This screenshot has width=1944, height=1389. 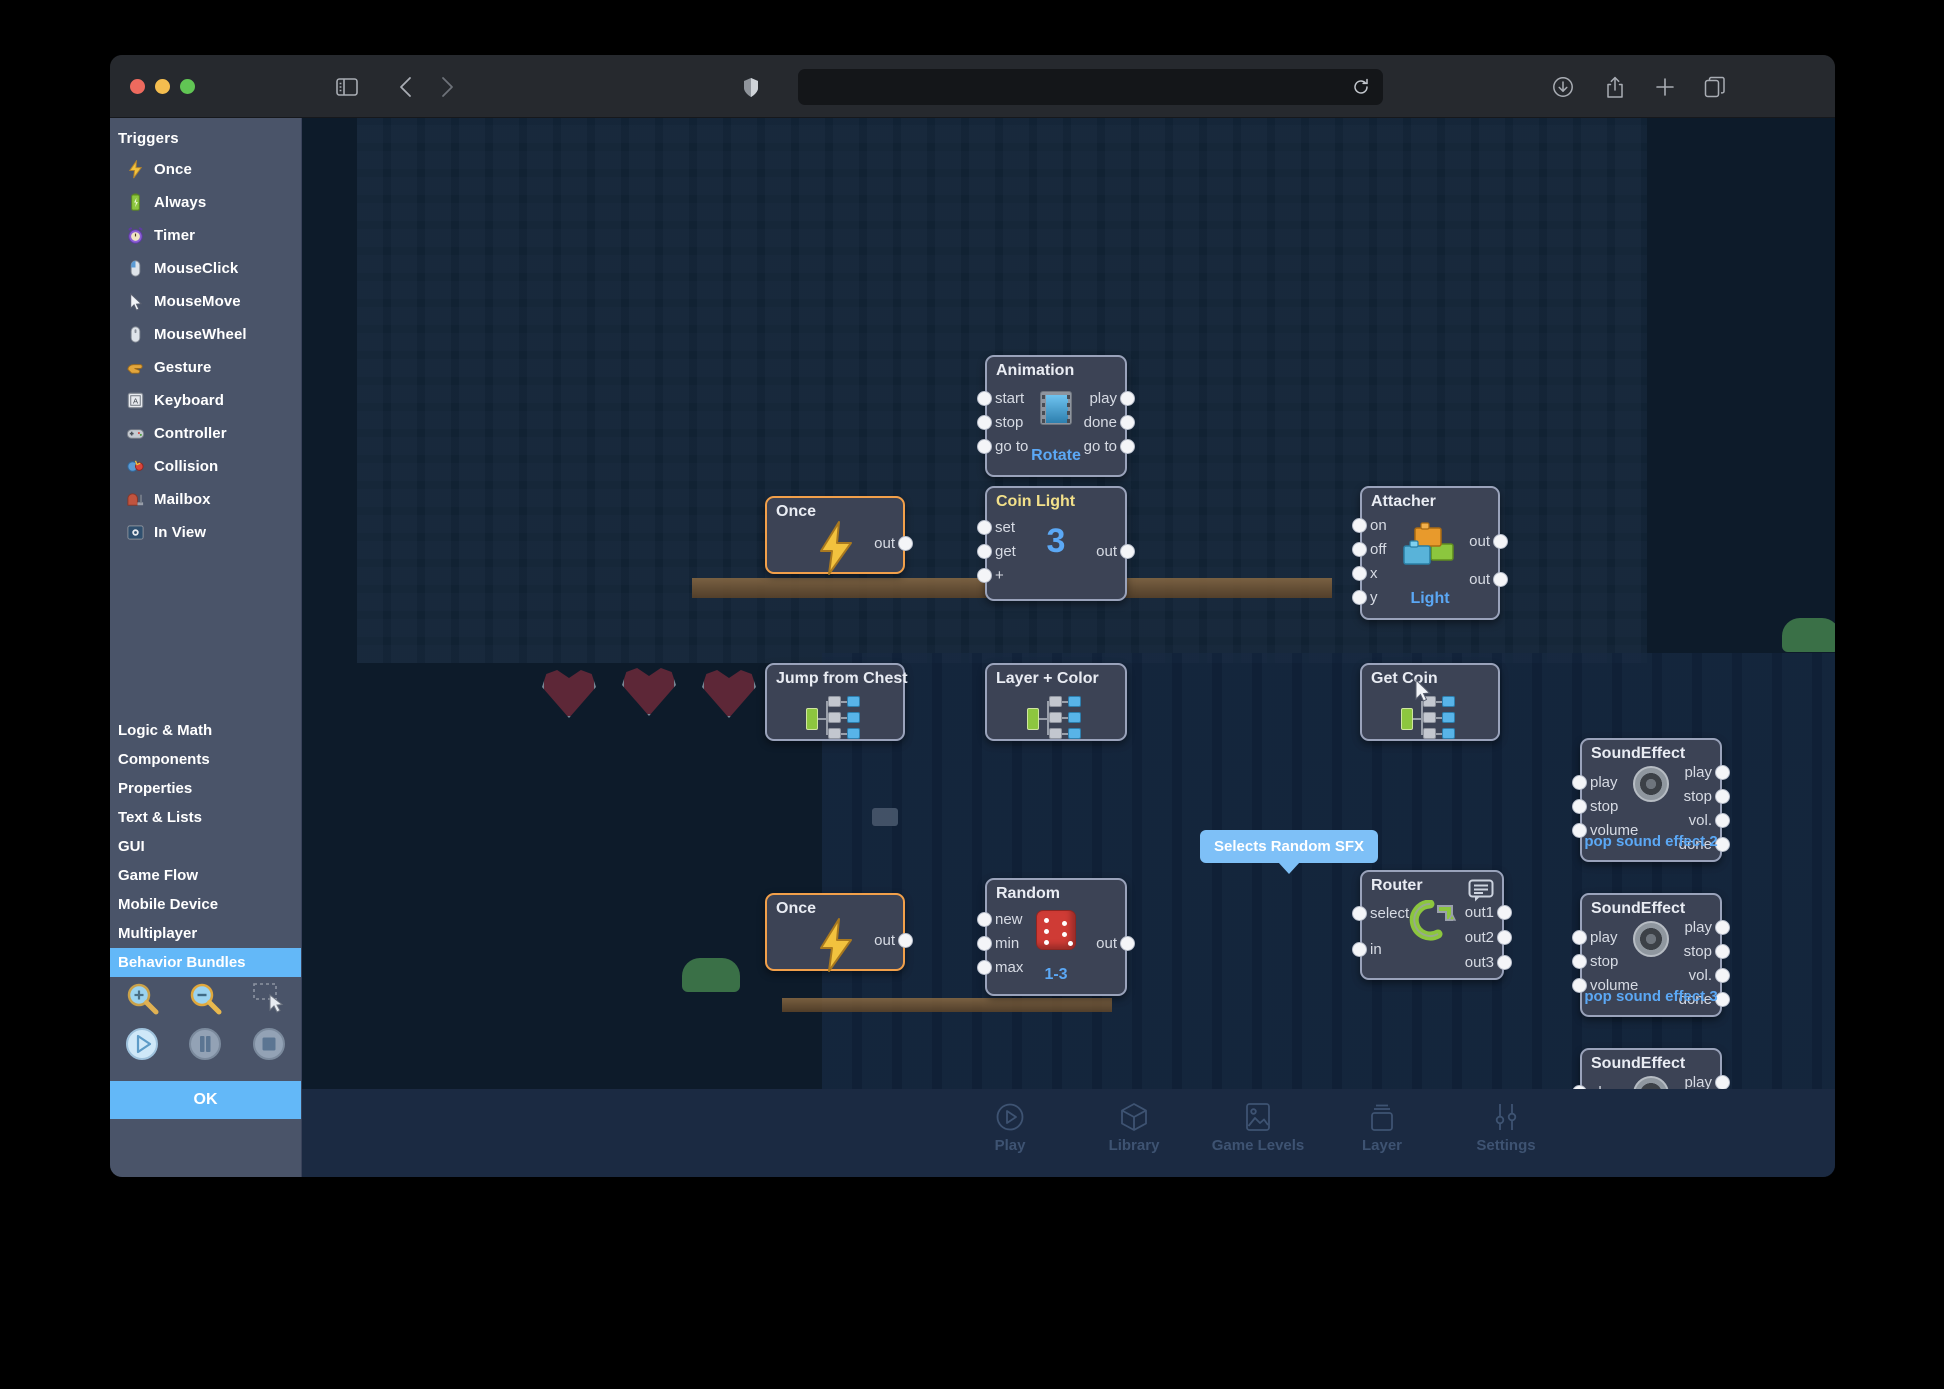 I want to click on node-once1: Once out, so click(x=839, y=535).